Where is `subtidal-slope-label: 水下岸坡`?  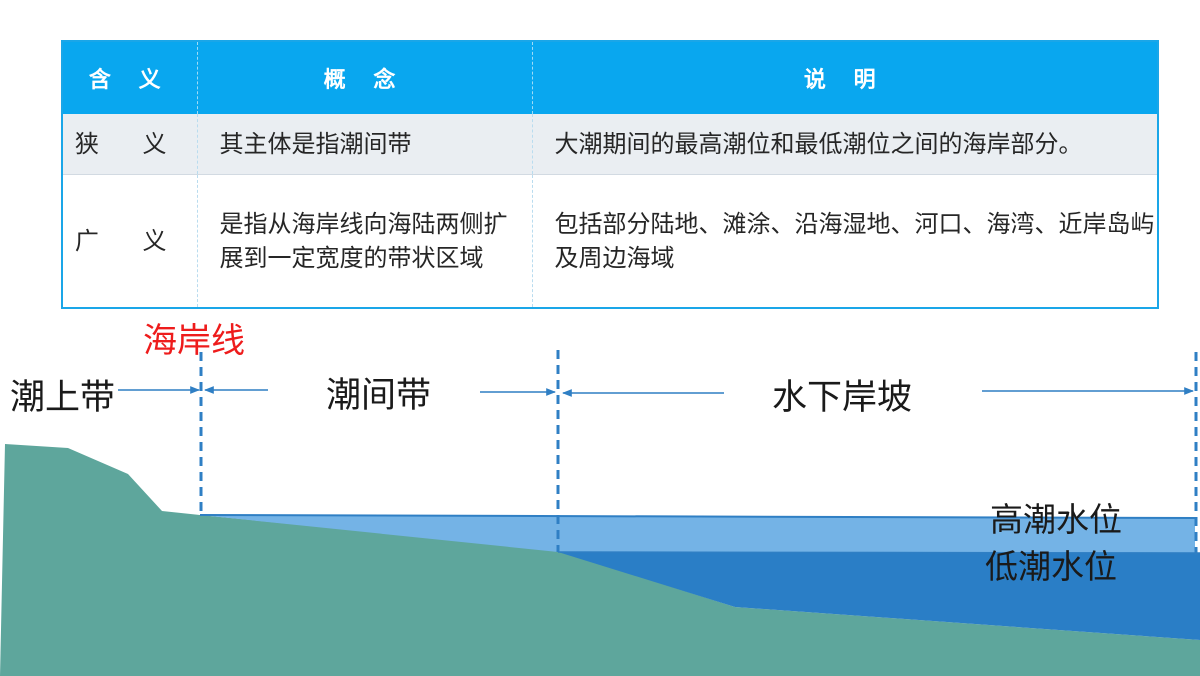 subtidal-slope-label: 水下岸坡 is located at coordinates (842, 398).